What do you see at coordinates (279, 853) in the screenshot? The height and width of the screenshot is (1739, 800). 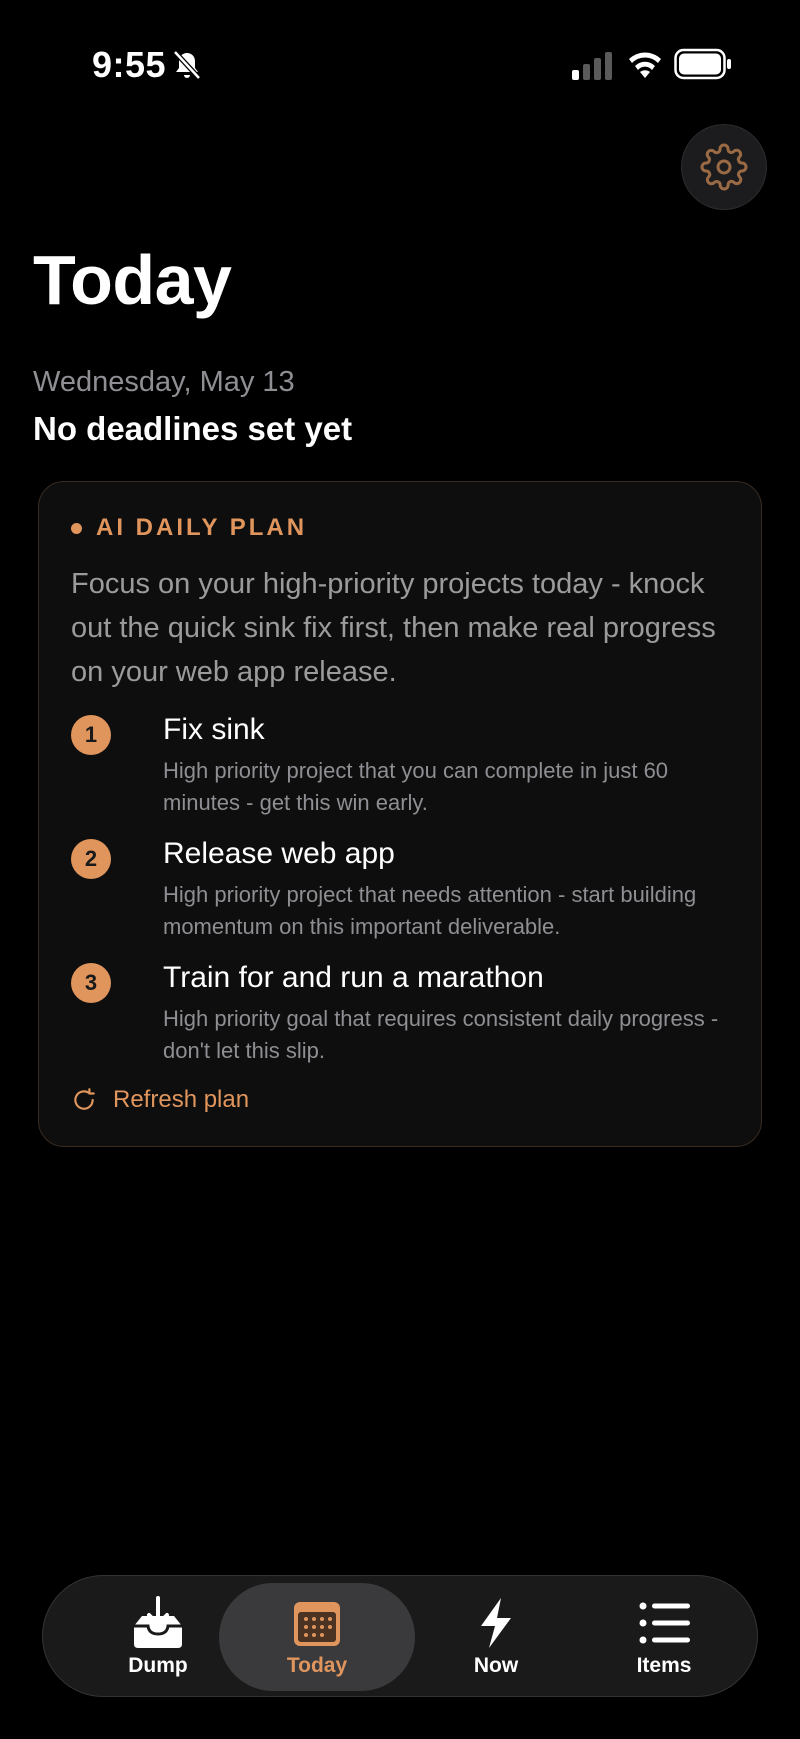 I see `item-title: Release web app` at bounding box center [279, 853].